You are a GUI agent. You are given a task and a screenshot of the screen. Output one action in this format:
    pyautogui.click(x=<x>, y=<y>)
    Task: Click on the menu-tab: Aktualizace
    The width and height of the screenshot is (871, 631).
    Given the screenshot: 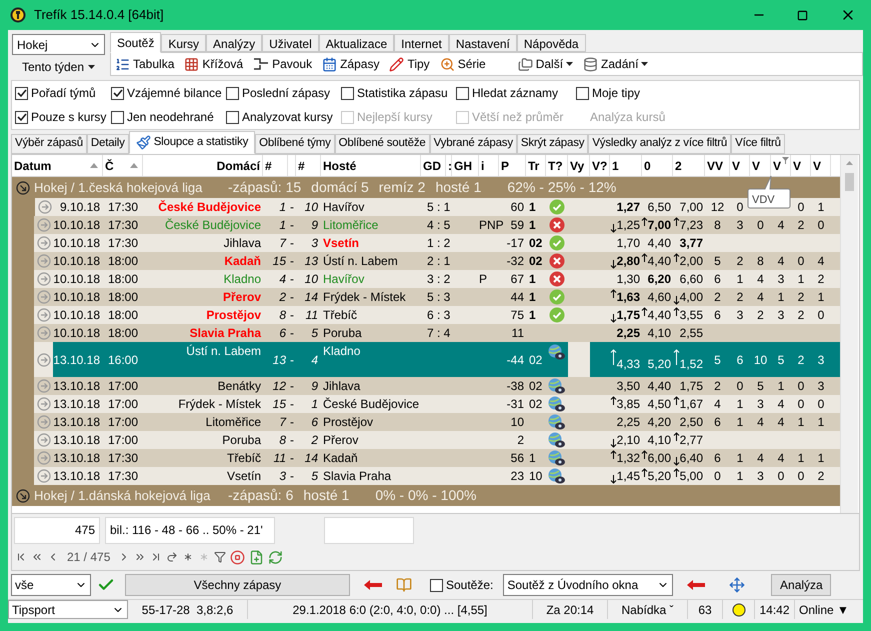 What is the action you would take?
    pyautogui.click(x=356, y=43)
    